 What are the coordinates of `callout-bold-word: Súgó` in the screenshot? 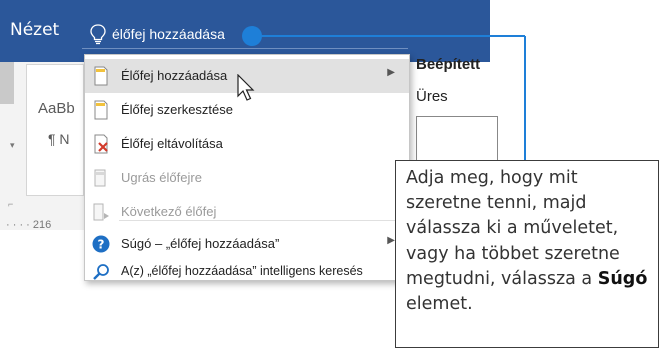 It's located at (622, 278).